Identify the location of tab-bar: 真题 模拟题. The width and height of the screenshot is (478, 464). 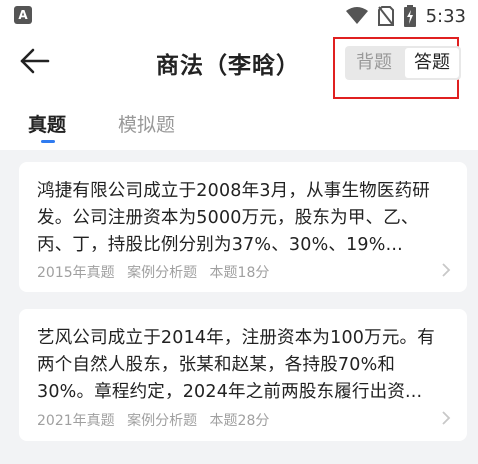
(239, 126).